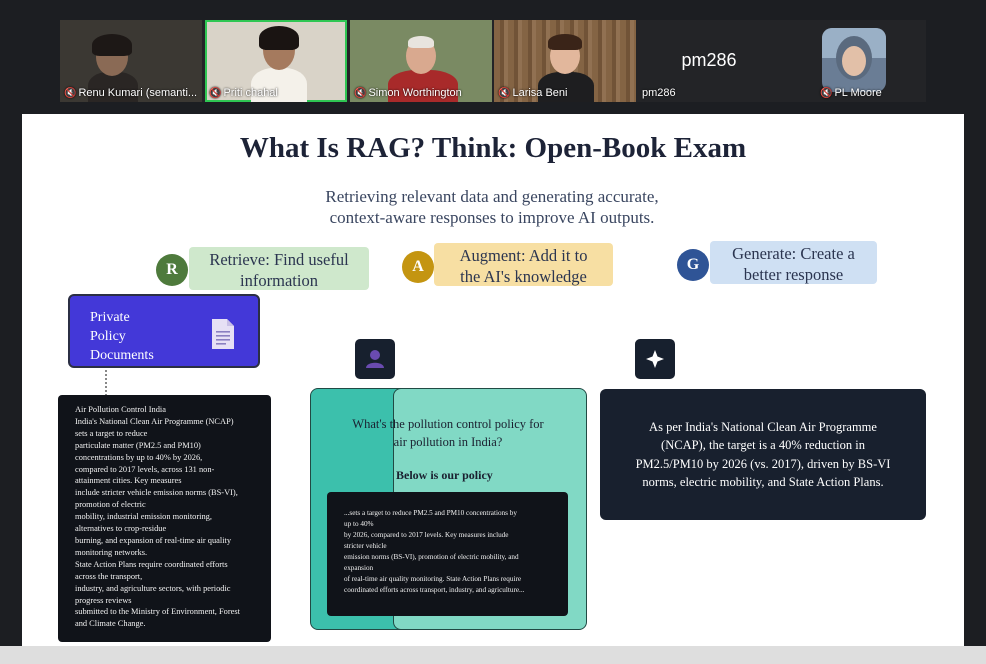 The image size is (986, 664). I want to click on participant-name: 🔇 Simon Worthington, so click(408, 93).